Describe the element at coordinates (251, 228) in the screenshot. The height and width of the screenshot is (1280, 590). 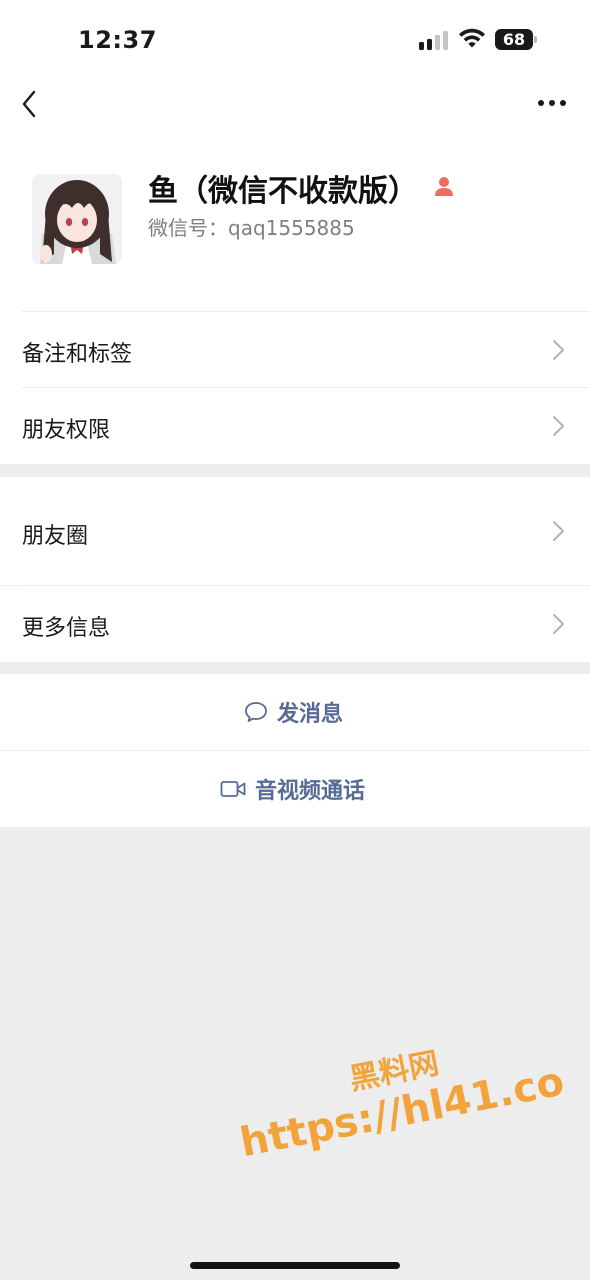
I see `wechat-id: 微信号：qaq1555885` at that location.